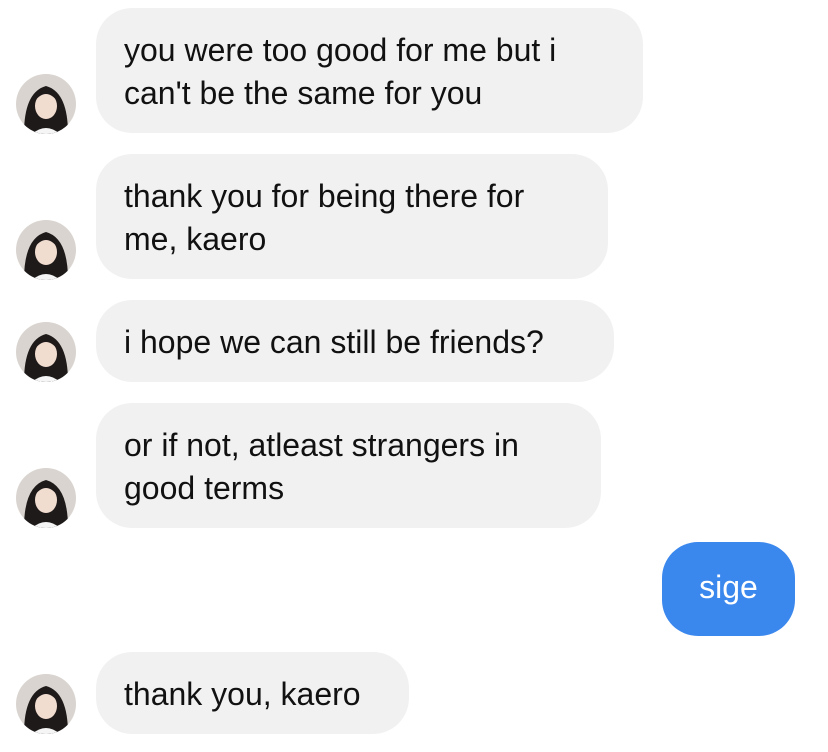 The height and width of the screenshot is (752, 828). What do you see at coordinates (303, 93) in the screenshot?
I see `message-text-line: can't be the same for you` at bounding box center [303, 93].